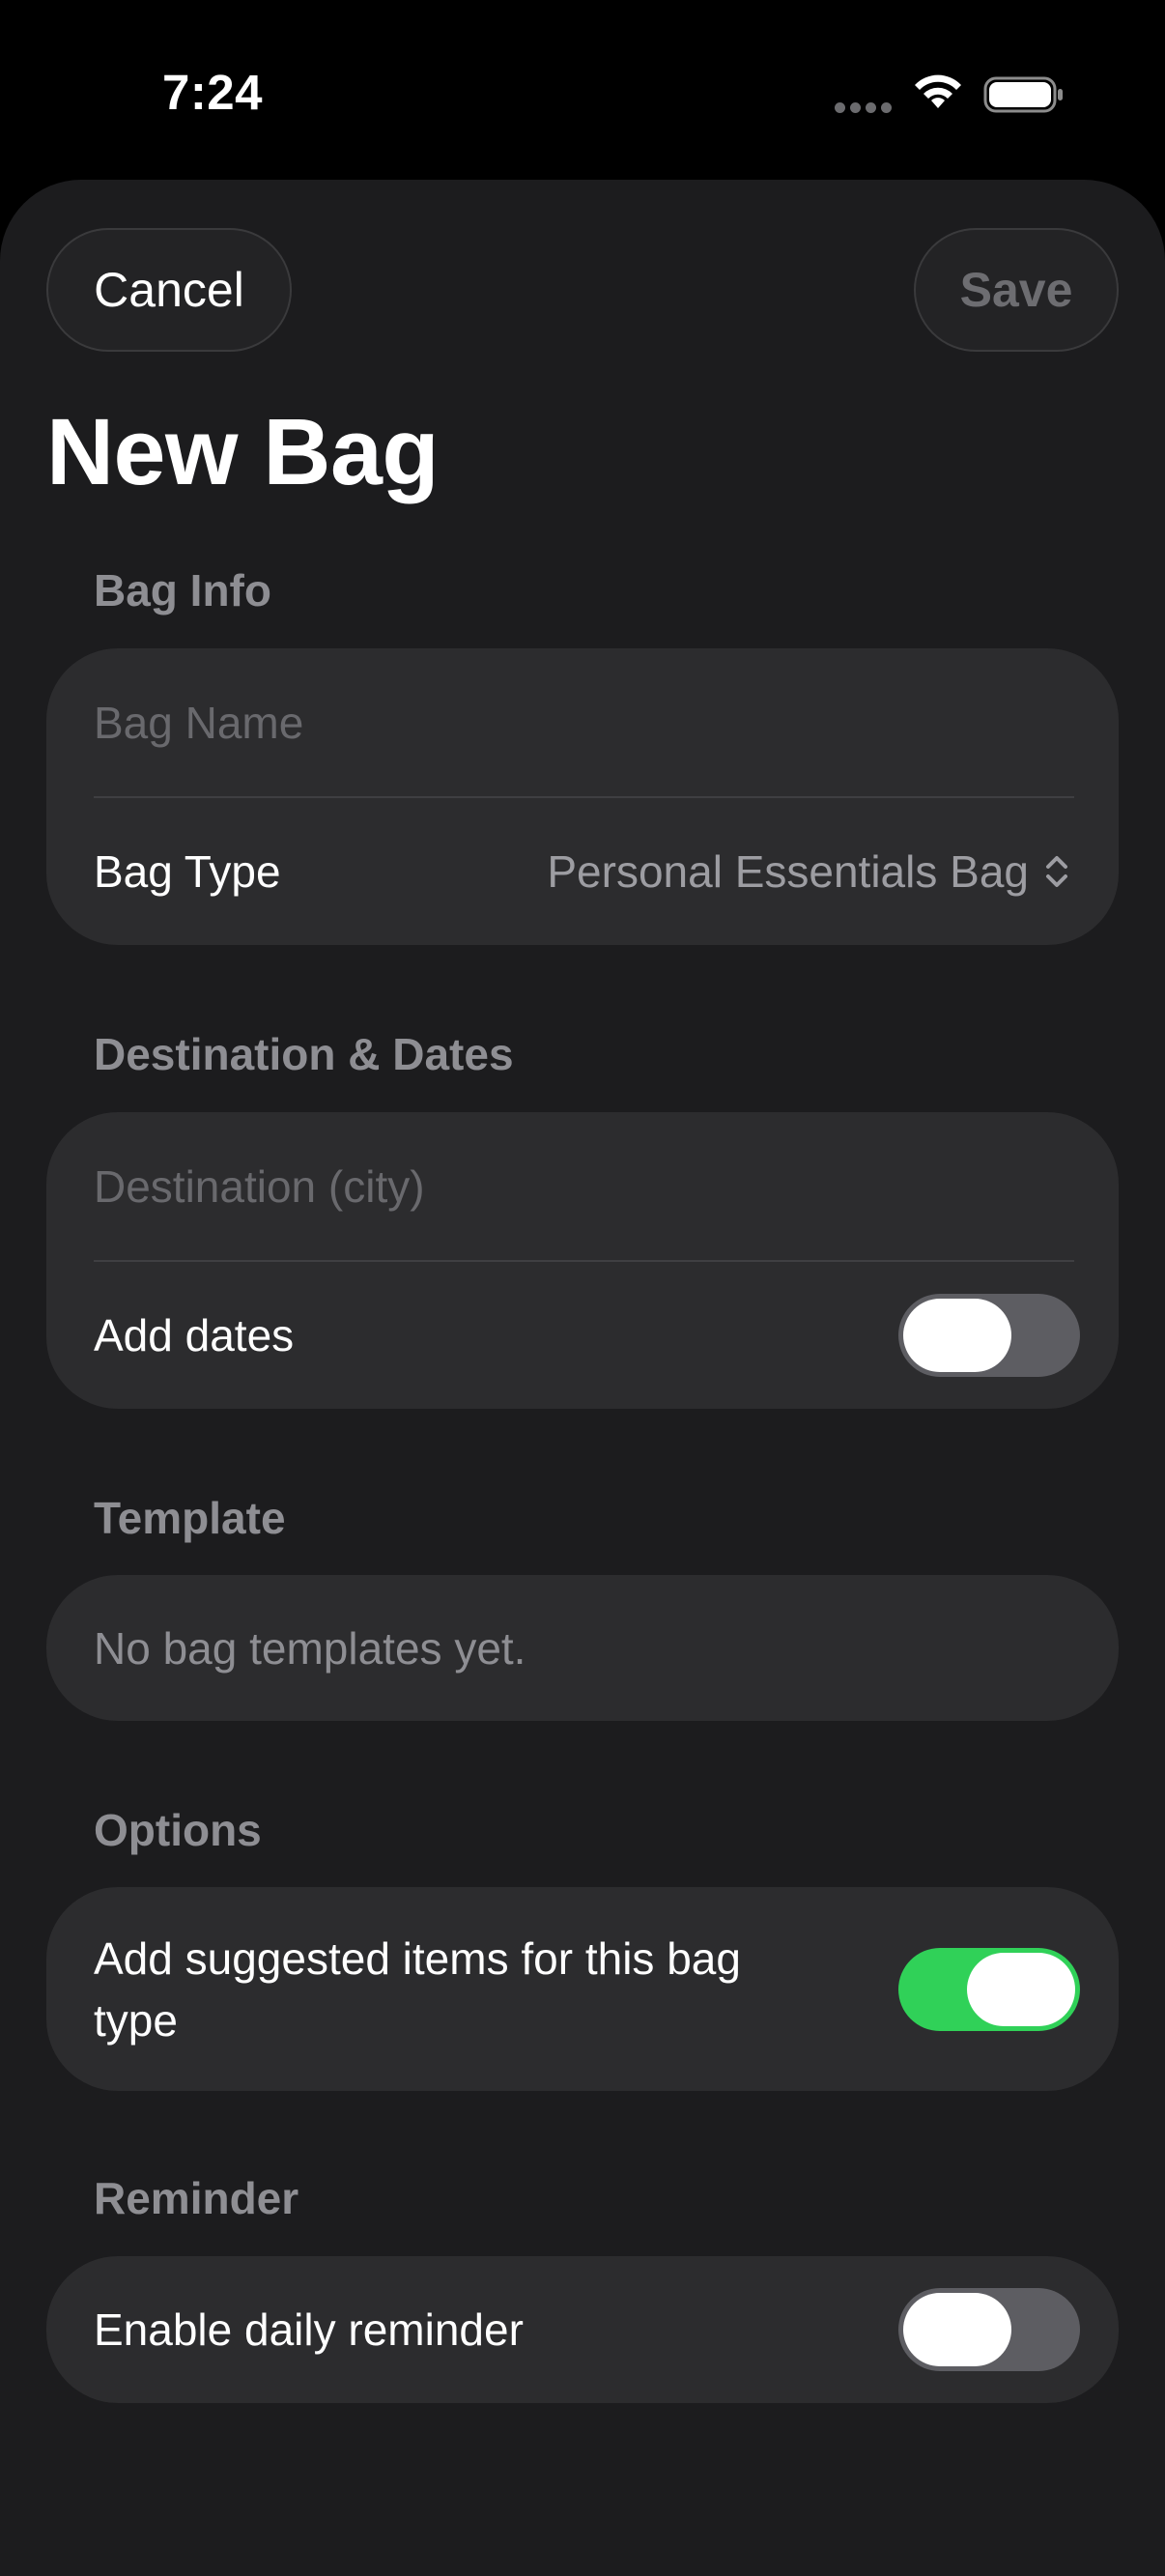  What do you see at coordinates (304, 1054) in the screenshot?
I see `section-header-destination: Destination & Dates` at bounding box center [304, 1054].